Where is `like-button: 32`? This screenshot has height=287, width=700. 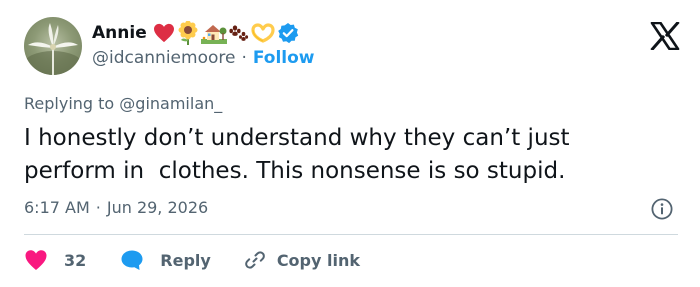 like-button: 32 is located at coordinates (55, 260).